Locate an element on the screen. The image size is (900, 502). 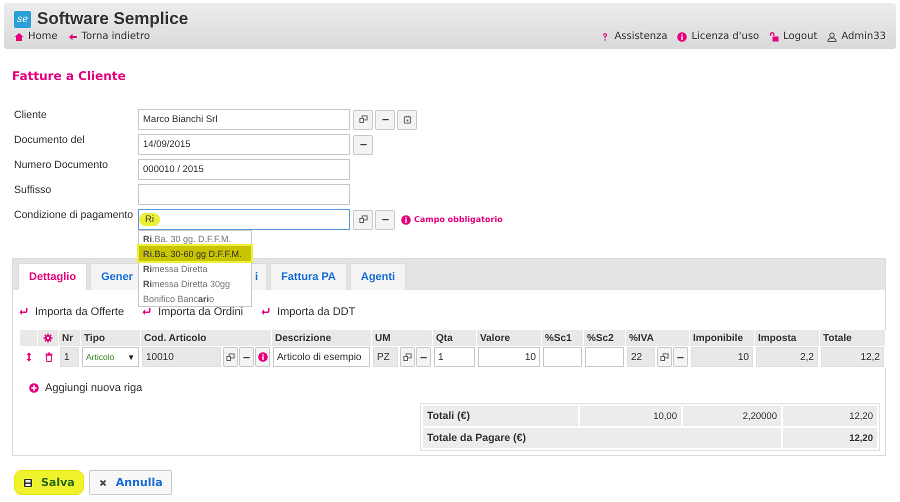
input-field: 10 is located at coordinates (509, 357).